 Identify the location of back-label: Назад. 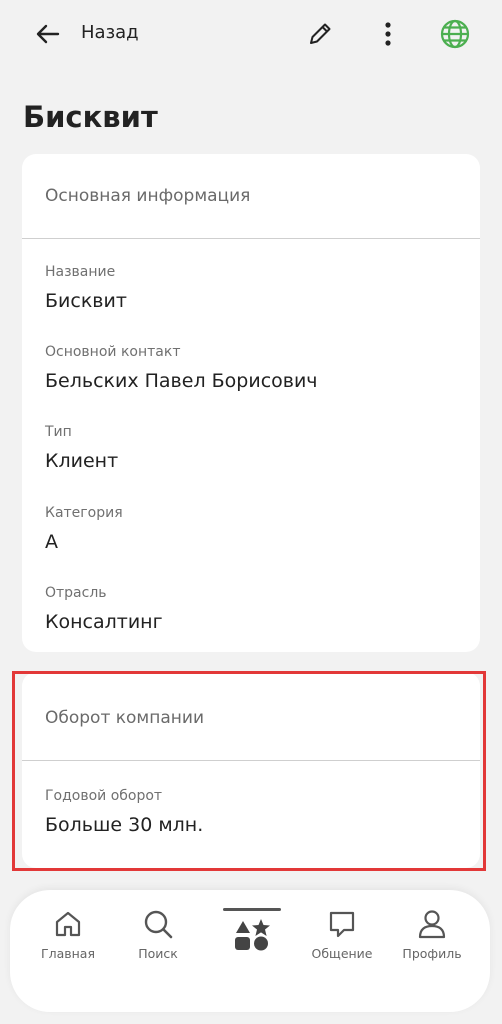
(110, 32).